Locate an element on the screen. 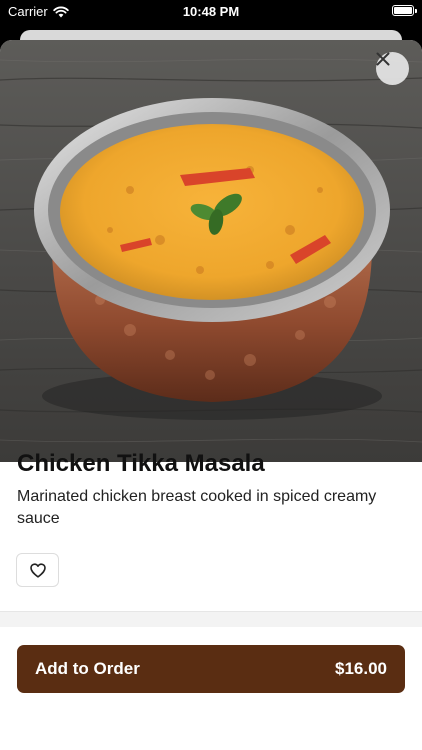 The image size is (422, 750). item-price: $16.00 is located at coordinates (361, 668).